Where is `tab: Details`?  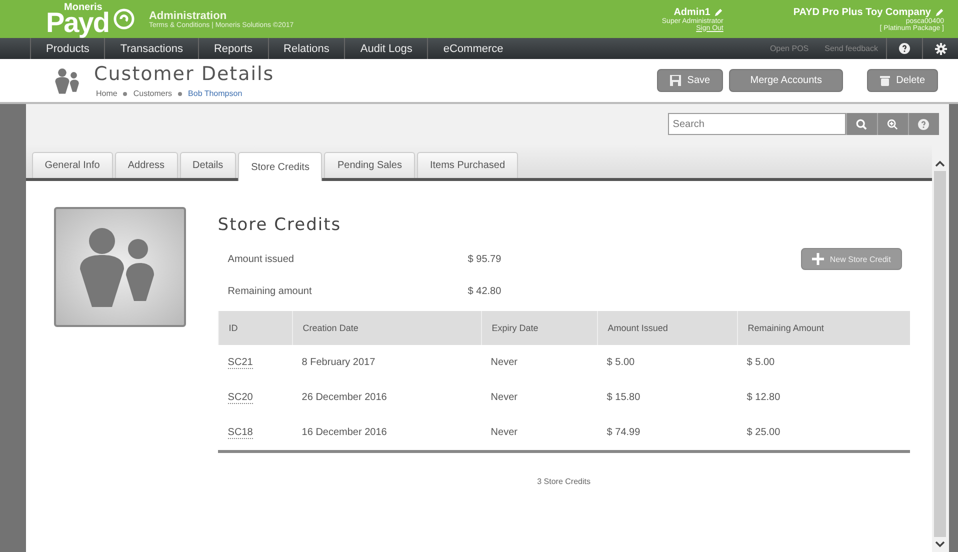 tab: Details is located at coordinates (208, 165).